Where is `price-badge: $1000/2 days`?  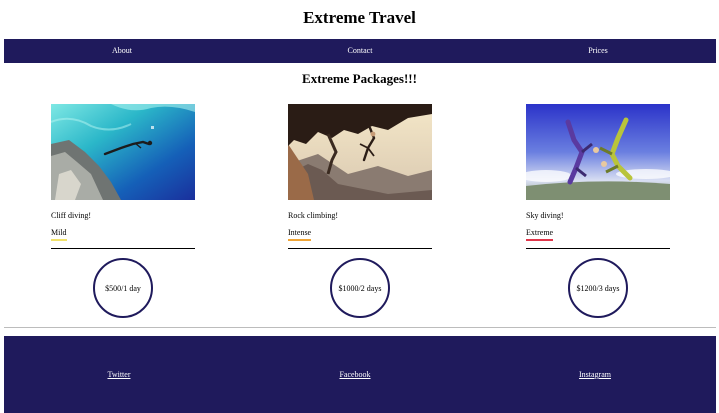
price-badge: $1000/2 days is located at coordinates (360, 288).